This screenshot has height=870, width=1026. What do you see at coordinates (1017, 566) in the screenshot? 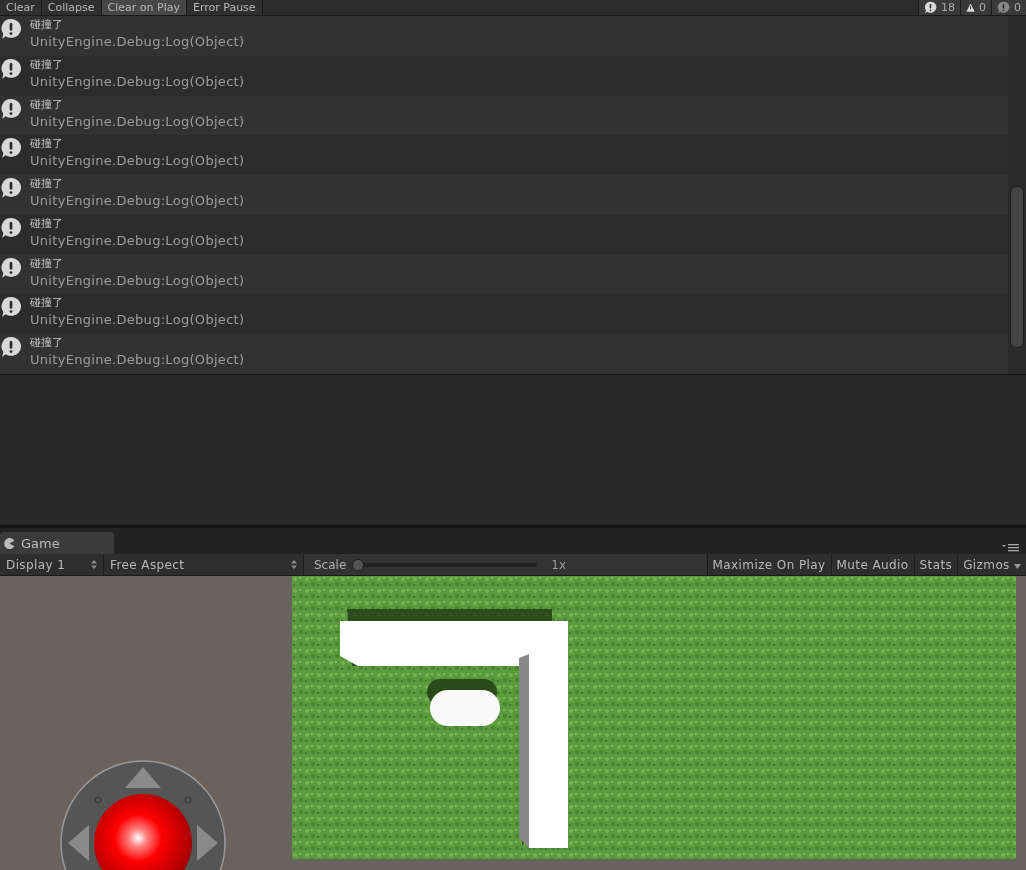
I see `caret-icon` at bounding box center [1017, 566].